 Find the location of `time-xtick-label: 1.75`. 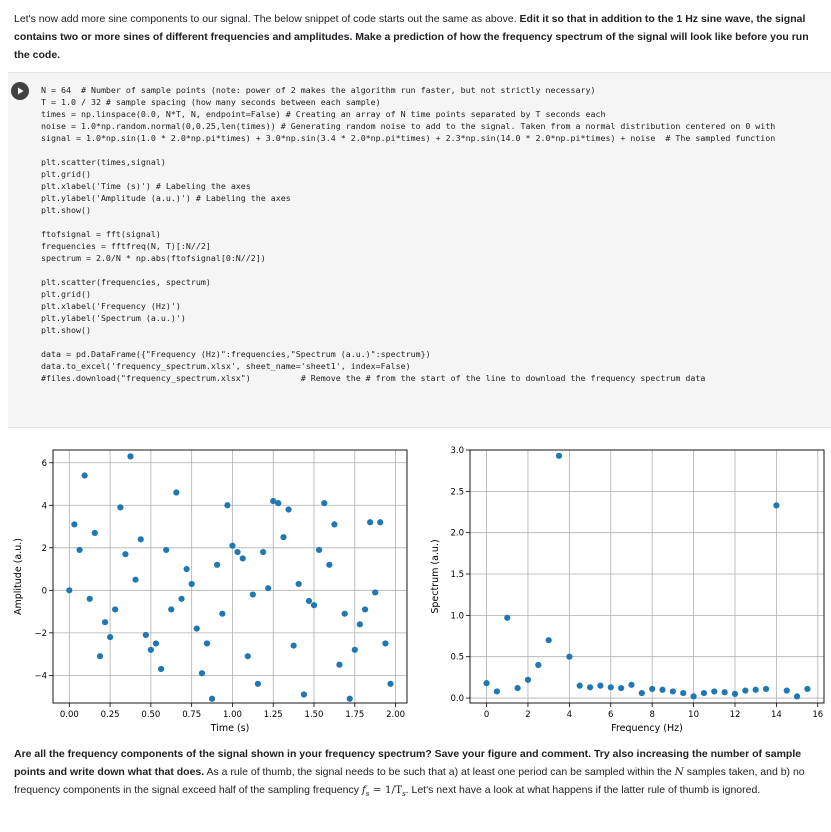

time-xtick-label: 1.75 is located at coordinates (354, 715).